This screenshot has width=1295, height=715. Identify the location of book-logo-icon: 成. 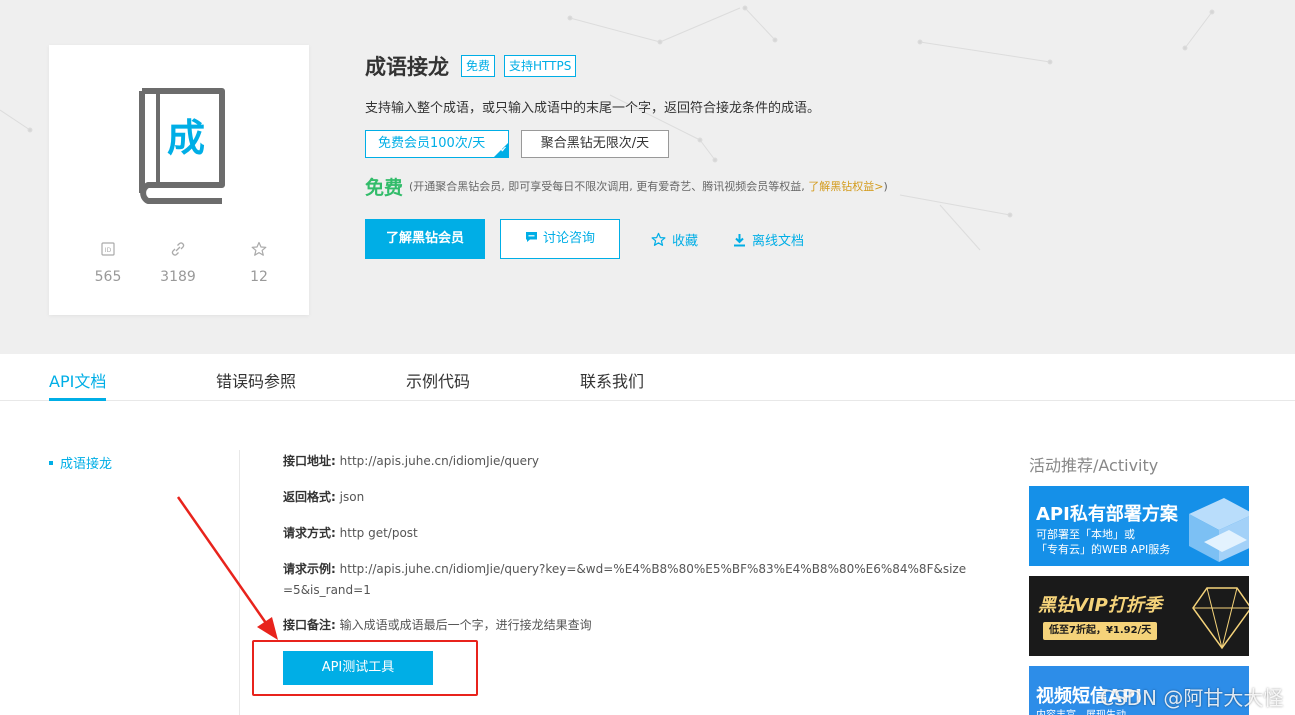
(182, 146).